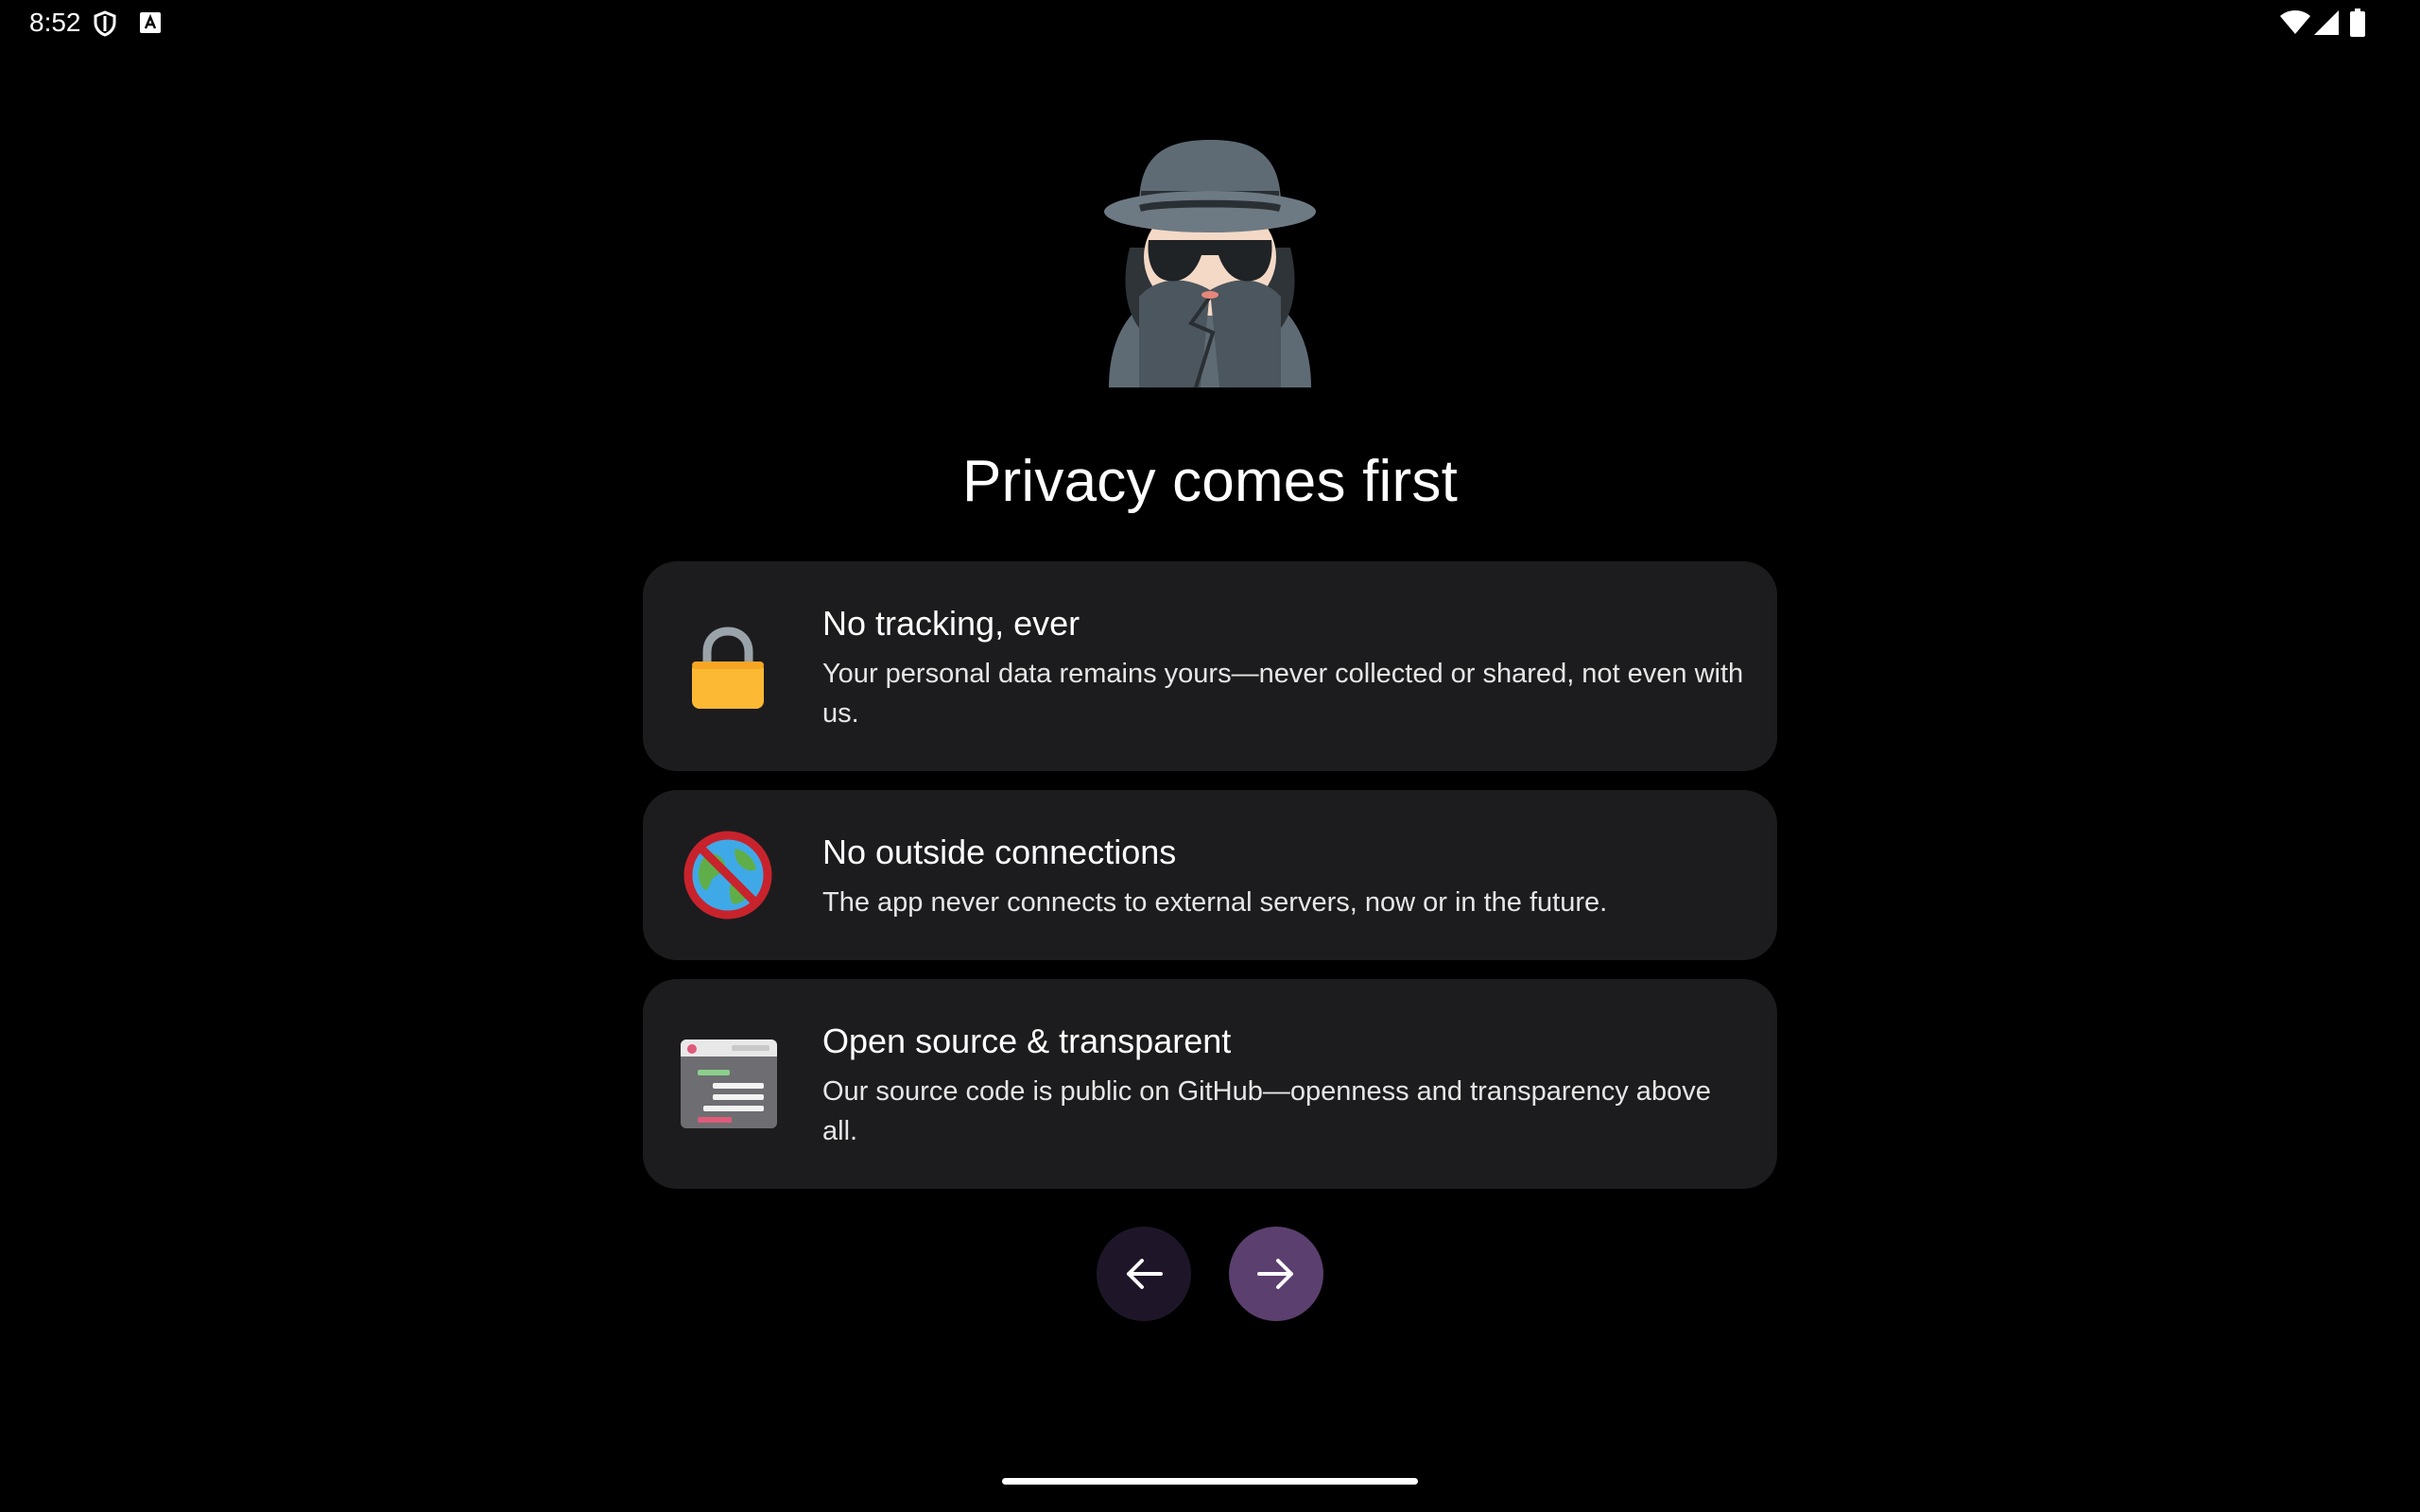 This screenshot has height=1512, width=2420. I want to click on arrow-right-icon, so click(1275, 1274).